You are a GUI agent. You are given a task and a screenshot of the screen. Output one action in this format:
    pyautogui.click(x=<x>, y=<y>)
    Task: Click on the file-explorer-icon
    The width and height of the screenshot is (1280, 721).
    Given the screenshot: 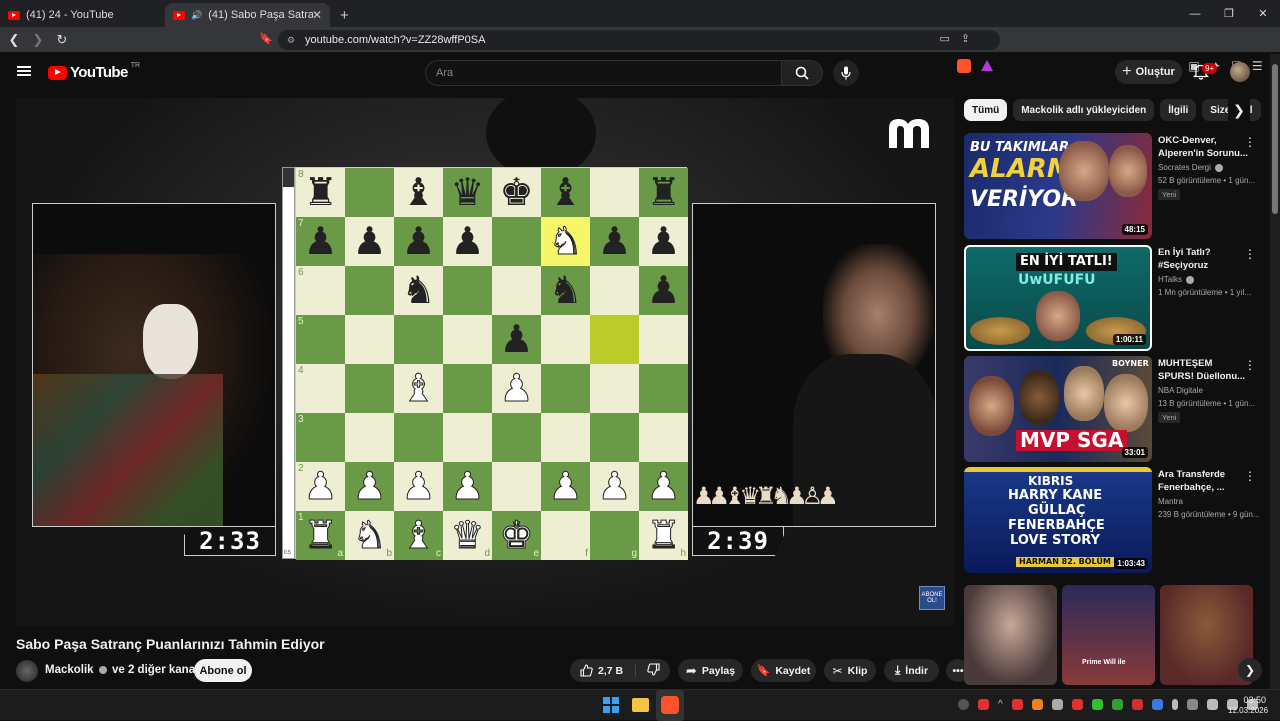 What is the action you would take?
    pyautogui.click(x=640, y=705)
    